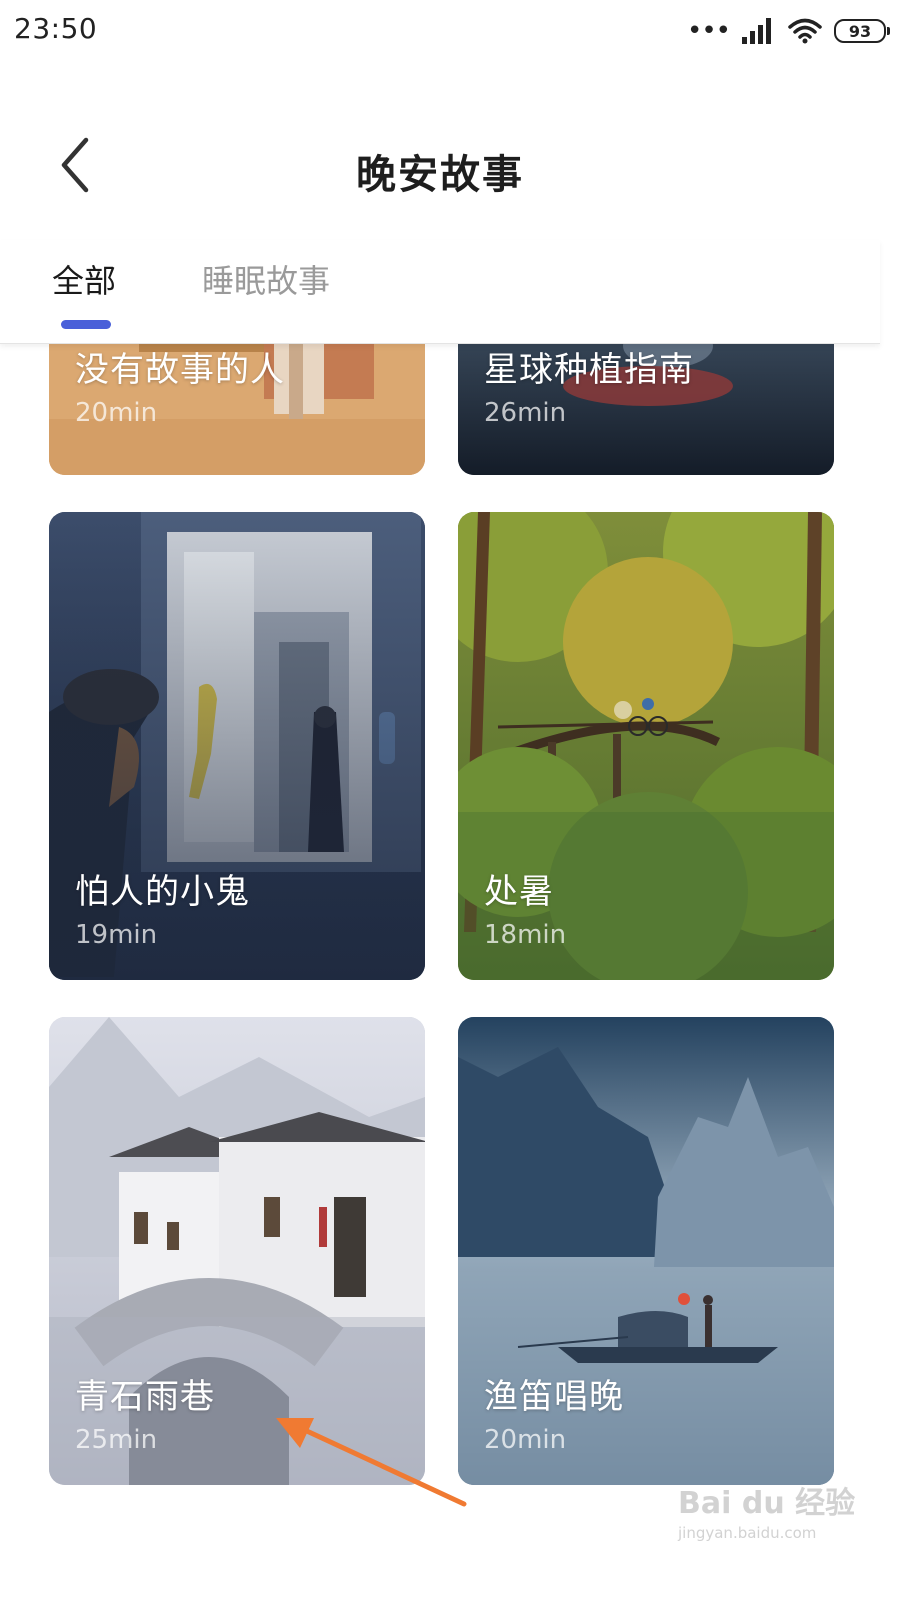 This screenshot has height=1600, width=900. I want to click on story-title: 处暑, so click(519, 892).